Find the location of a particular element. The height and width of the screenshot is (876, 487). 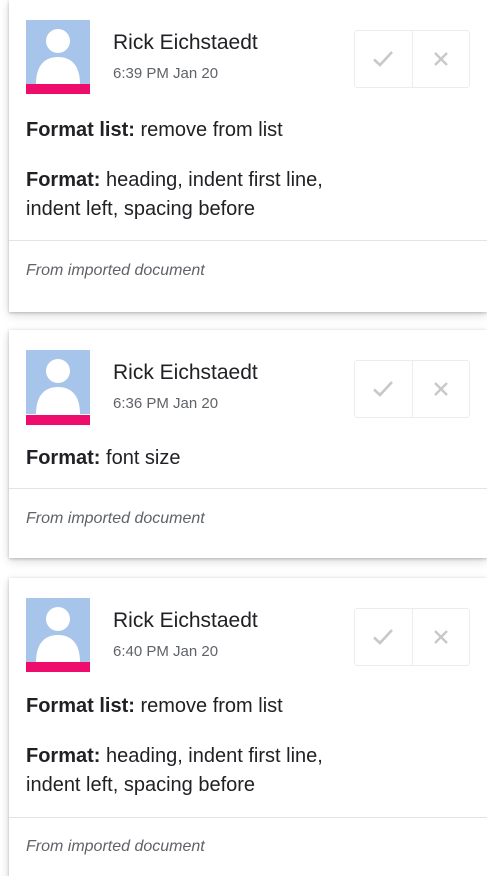

suggestion-timestamp: 6:40 PM Jan 20 is located at coordinates (166, 651).